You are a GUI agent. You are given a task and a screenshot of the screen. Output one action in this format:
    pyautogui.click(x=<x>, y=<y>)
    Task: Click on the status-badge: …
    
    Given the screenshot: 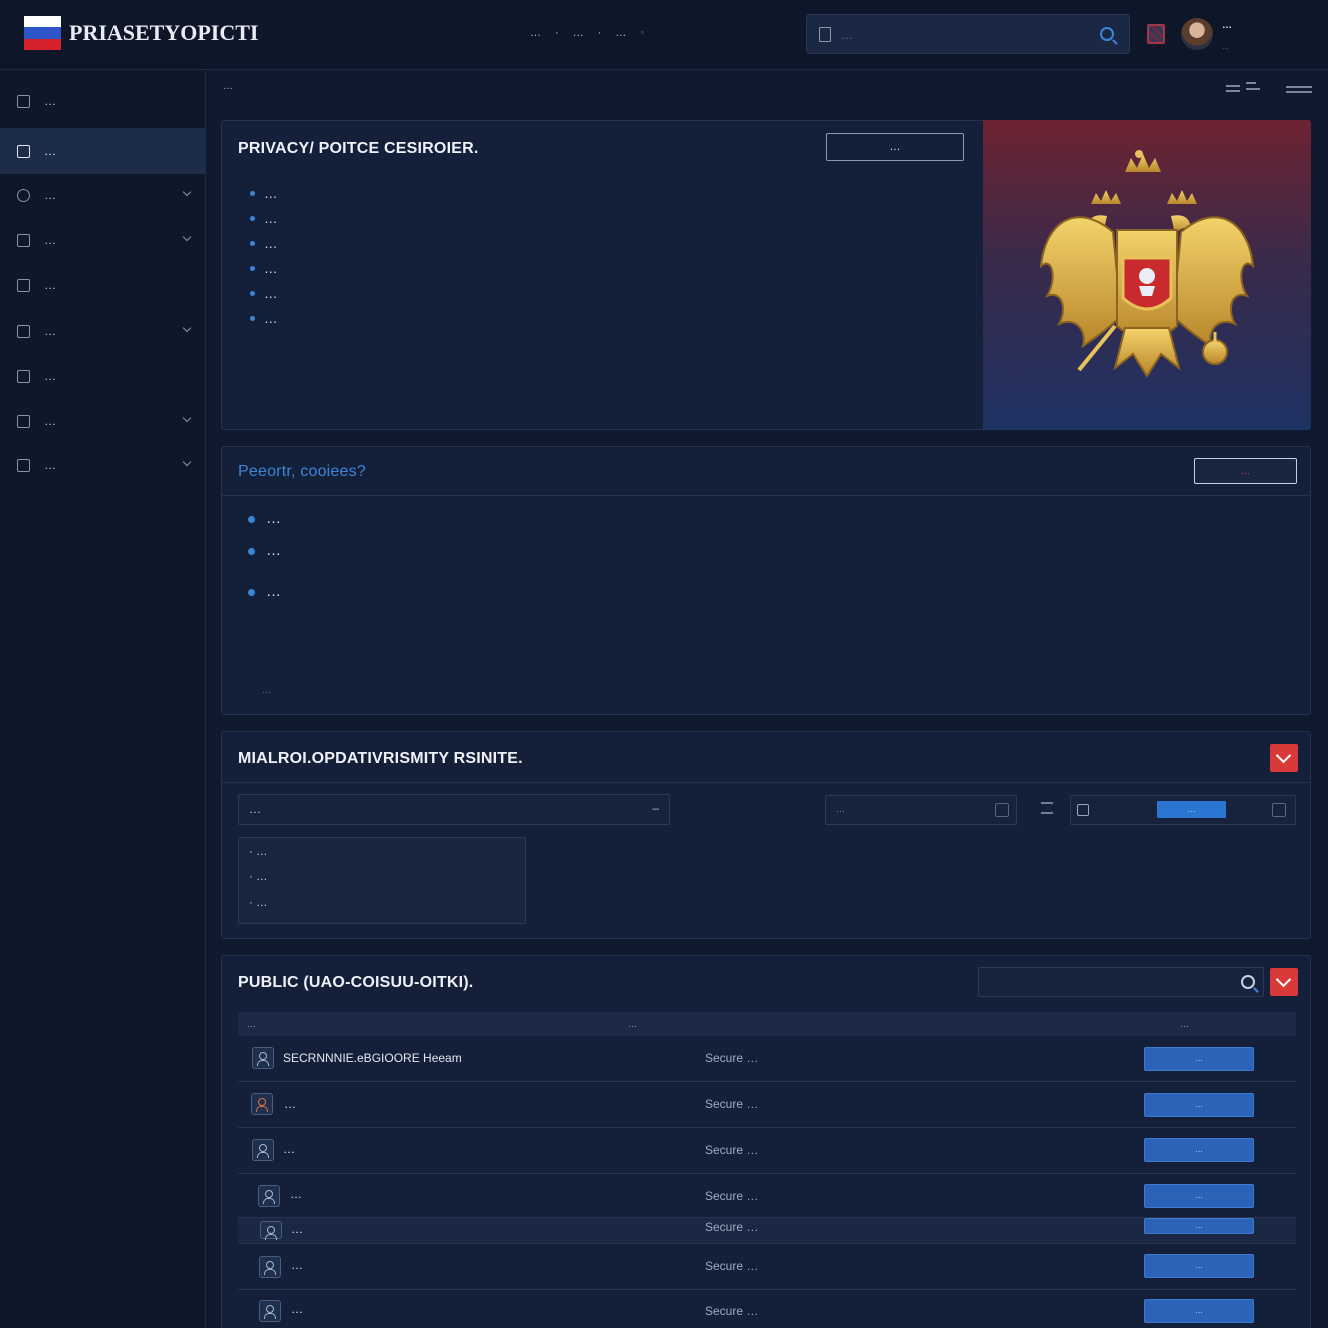 What is the action you would take?
    pyautogui.click(x=1191, y=809)
    